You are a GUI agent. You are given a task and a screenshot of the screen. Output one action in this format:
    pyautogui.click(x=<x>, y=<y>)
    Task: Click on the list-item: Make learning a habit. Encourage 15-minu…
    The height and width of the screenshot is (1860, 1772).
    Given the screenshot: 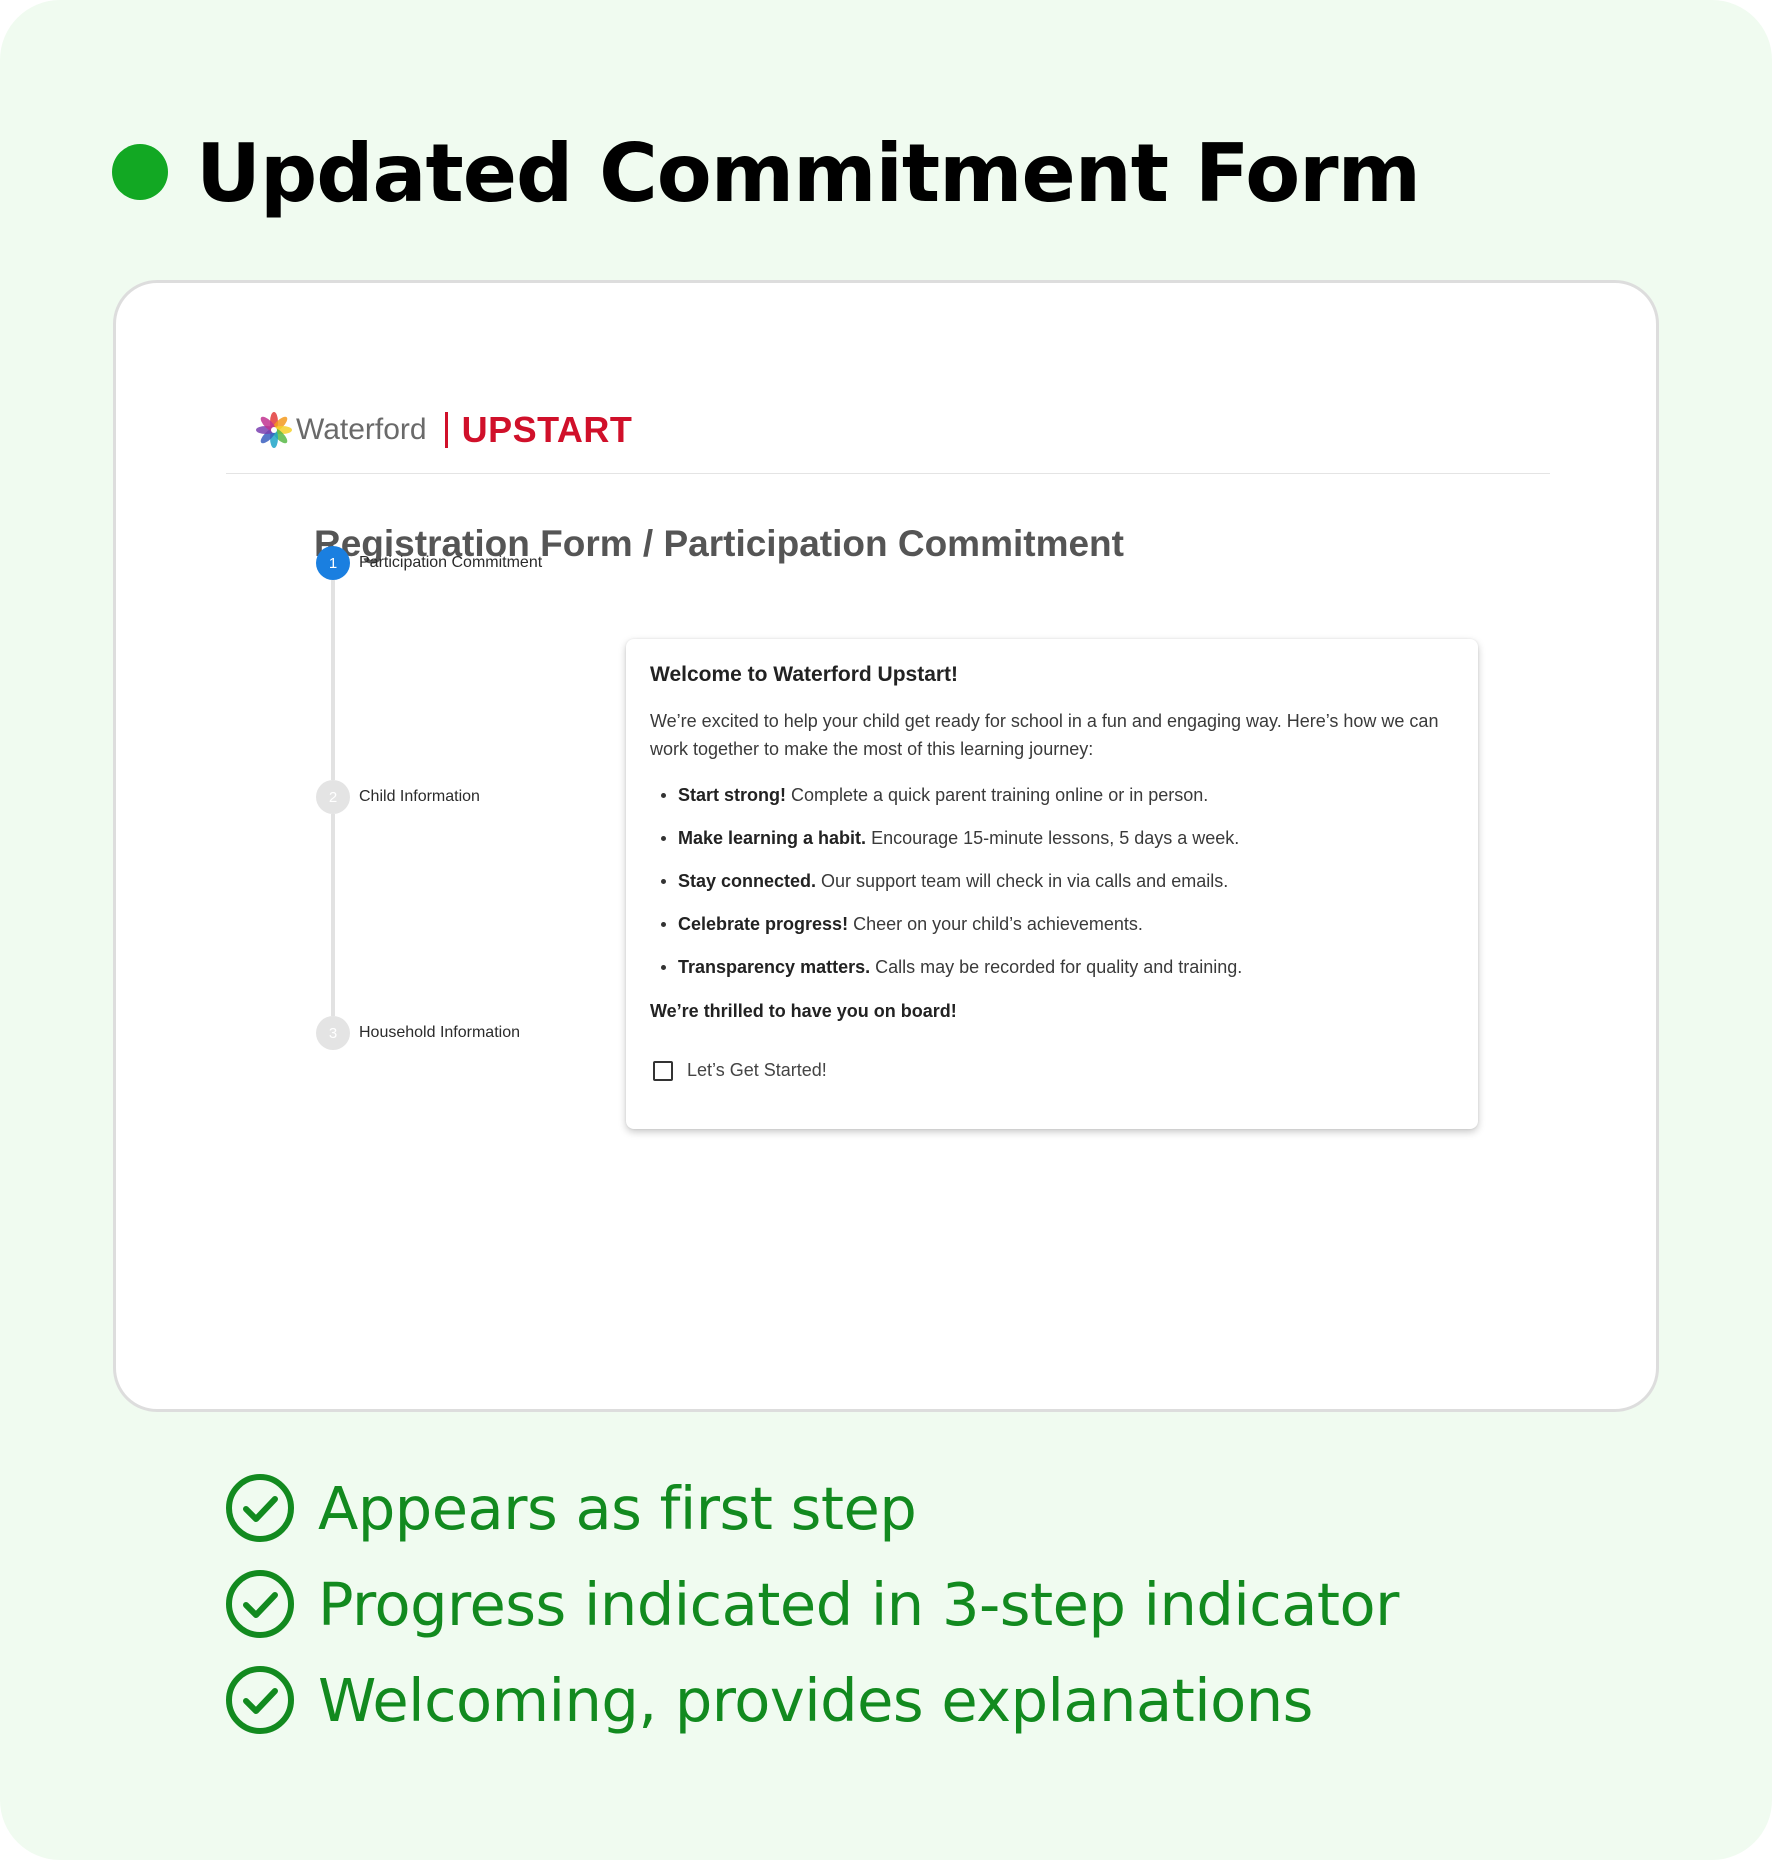 What is the action you would take?
    pyautogui.click(x=1052, y=838)
    